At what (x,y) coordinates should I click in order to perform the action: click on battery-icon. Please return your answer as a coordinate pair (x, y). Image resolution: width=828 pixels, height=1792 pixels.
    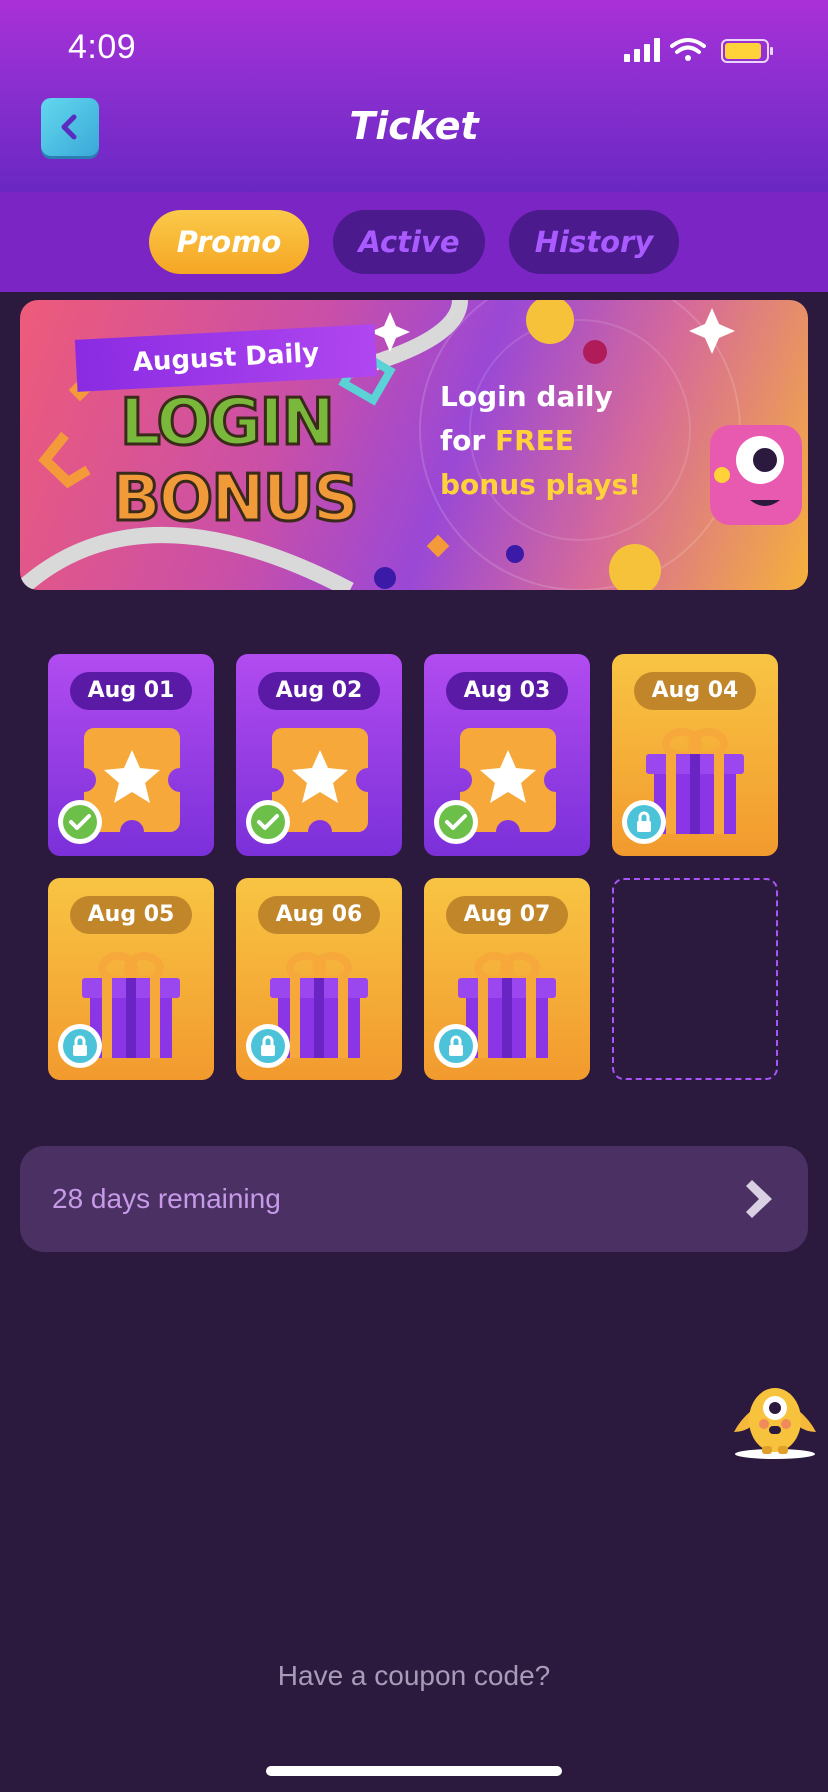
    Looking at the image, I should click on (747, 51).